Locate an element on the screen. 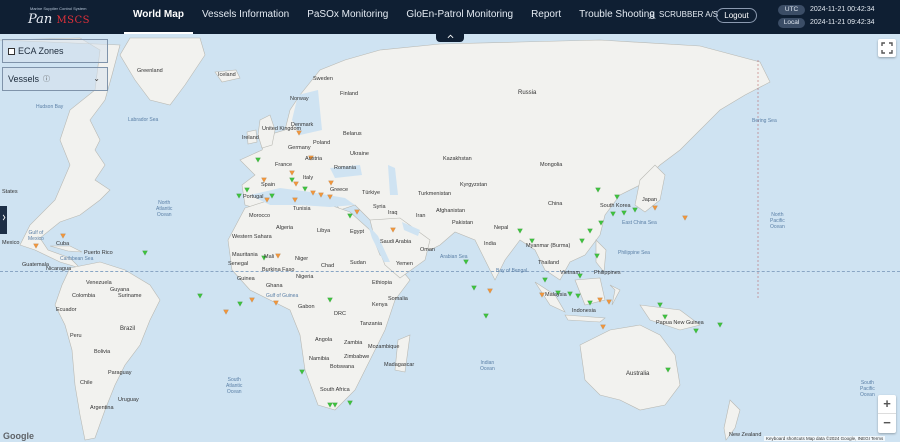  map-label: Mali is located at coordinates (269, 257).